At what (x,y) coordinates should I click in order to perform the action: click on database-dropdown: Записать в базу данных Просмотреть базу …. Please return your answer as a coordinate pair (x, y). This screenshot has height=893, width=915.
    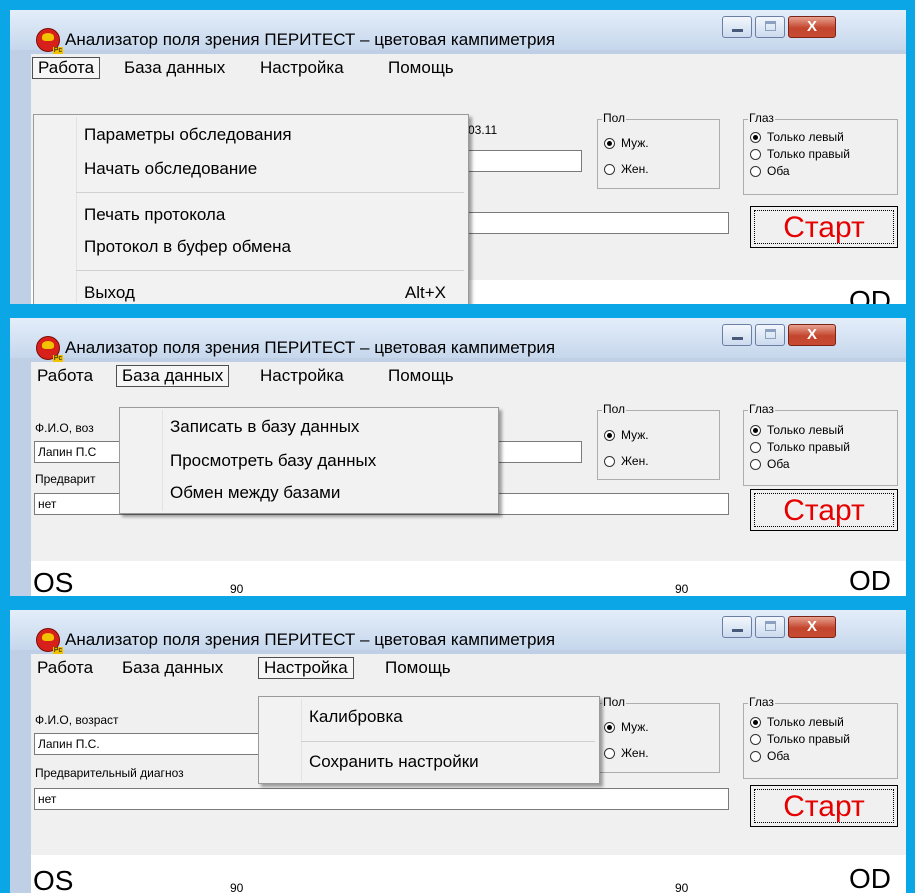
    Looking at the image, I should click on (309, 460).